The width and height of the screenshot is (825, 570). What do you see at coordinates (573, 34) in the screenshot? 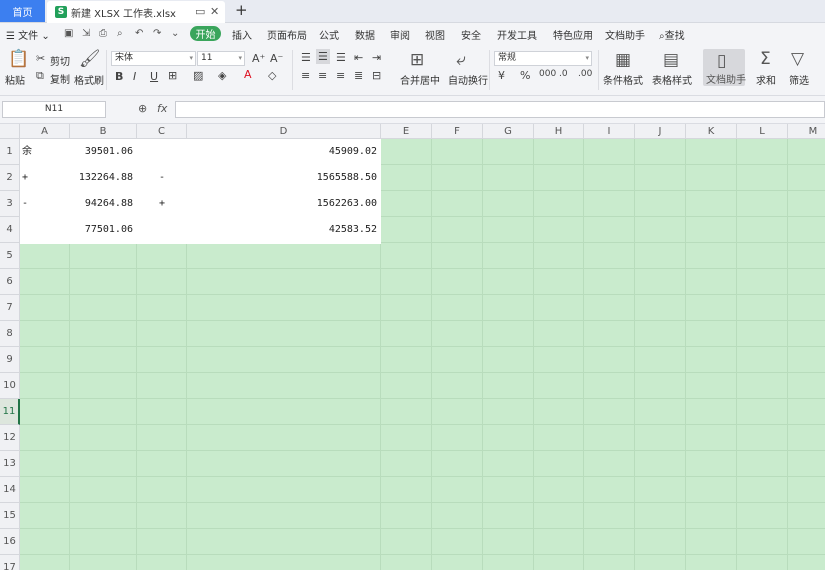
I see `menu-features: 特色应用` at bounding box center [573, 34].